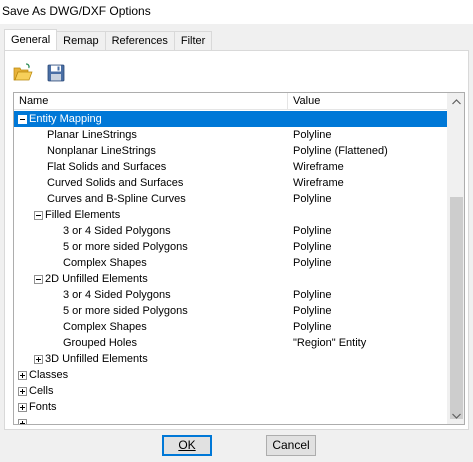 The height and width of the screenshot is (462, 473). I want to click on tab-strip: General Remap References Filter, so click(108, 39).